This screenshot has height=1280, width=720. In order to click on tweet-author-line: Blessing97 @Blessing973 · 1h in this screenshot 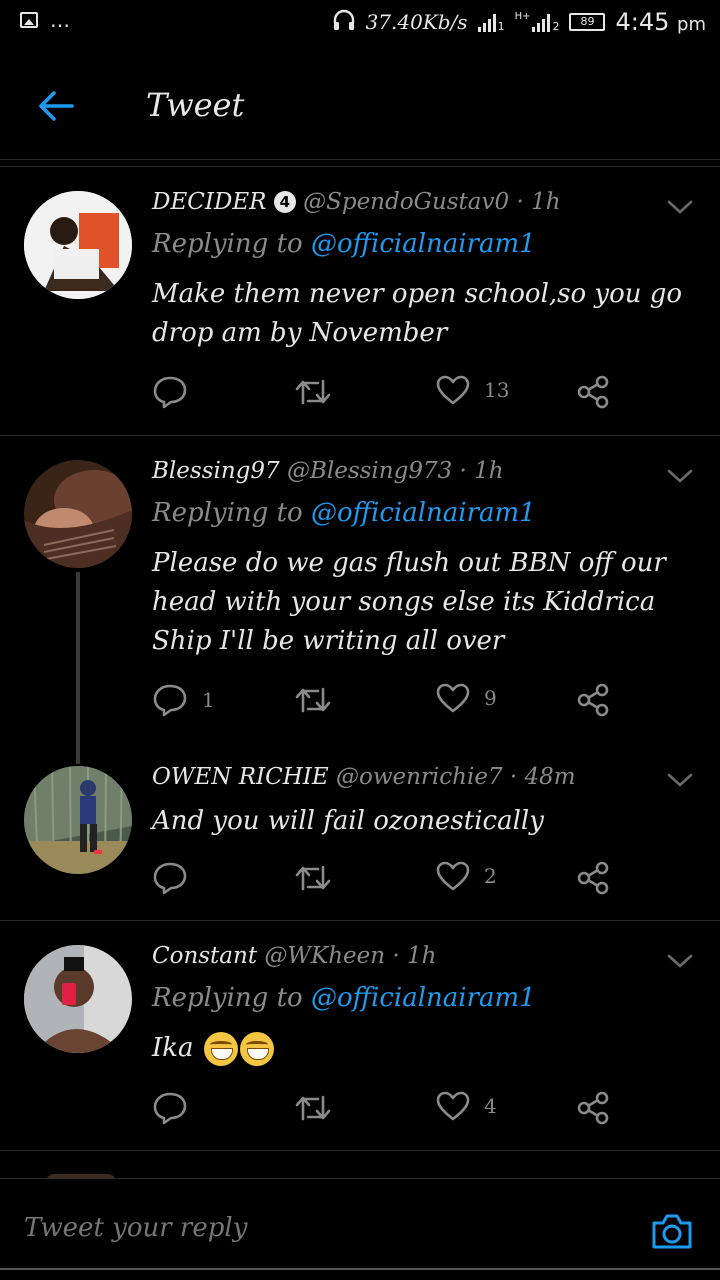, I will do `click(328, 471)`.